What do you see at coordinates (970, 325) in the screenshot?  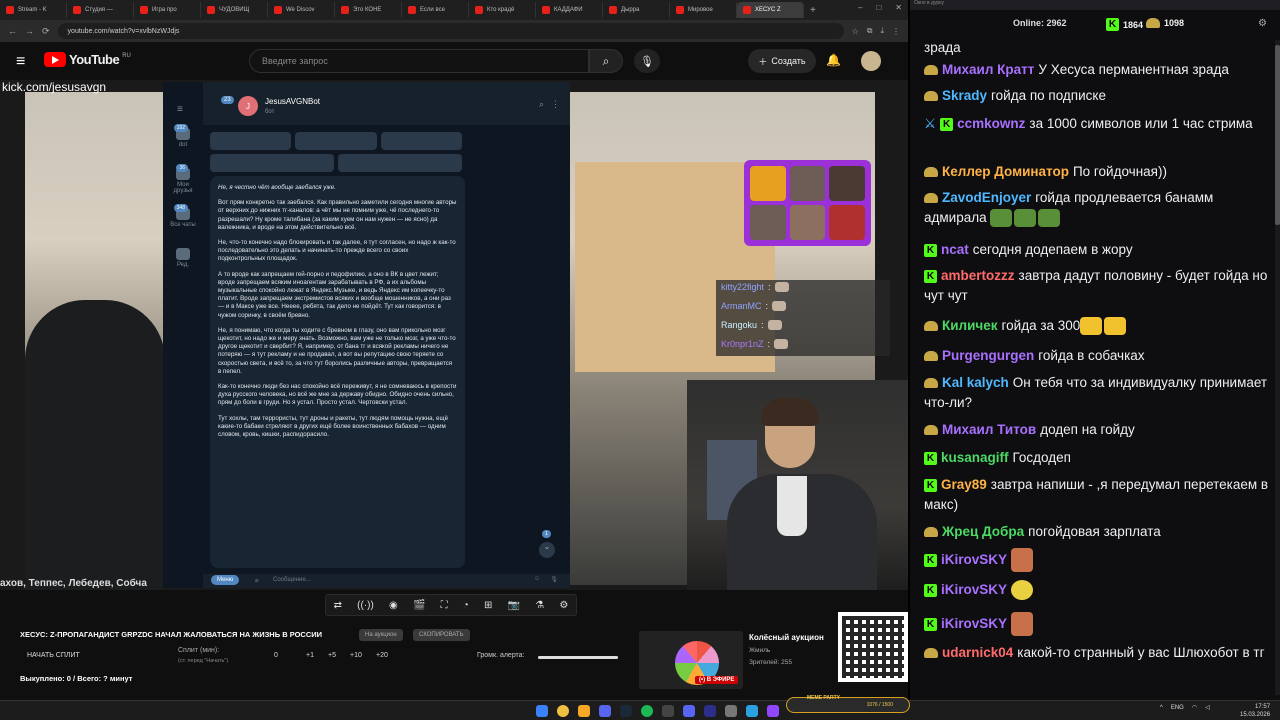 I see `chat-username: Киличек` at bounding box center [970, 325].